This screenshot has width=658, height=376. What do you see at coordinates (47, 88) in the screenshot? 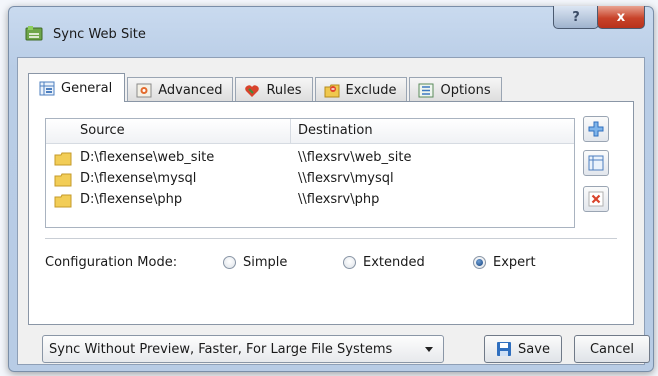
I see `general-icon` at bounding box center [47, 88].